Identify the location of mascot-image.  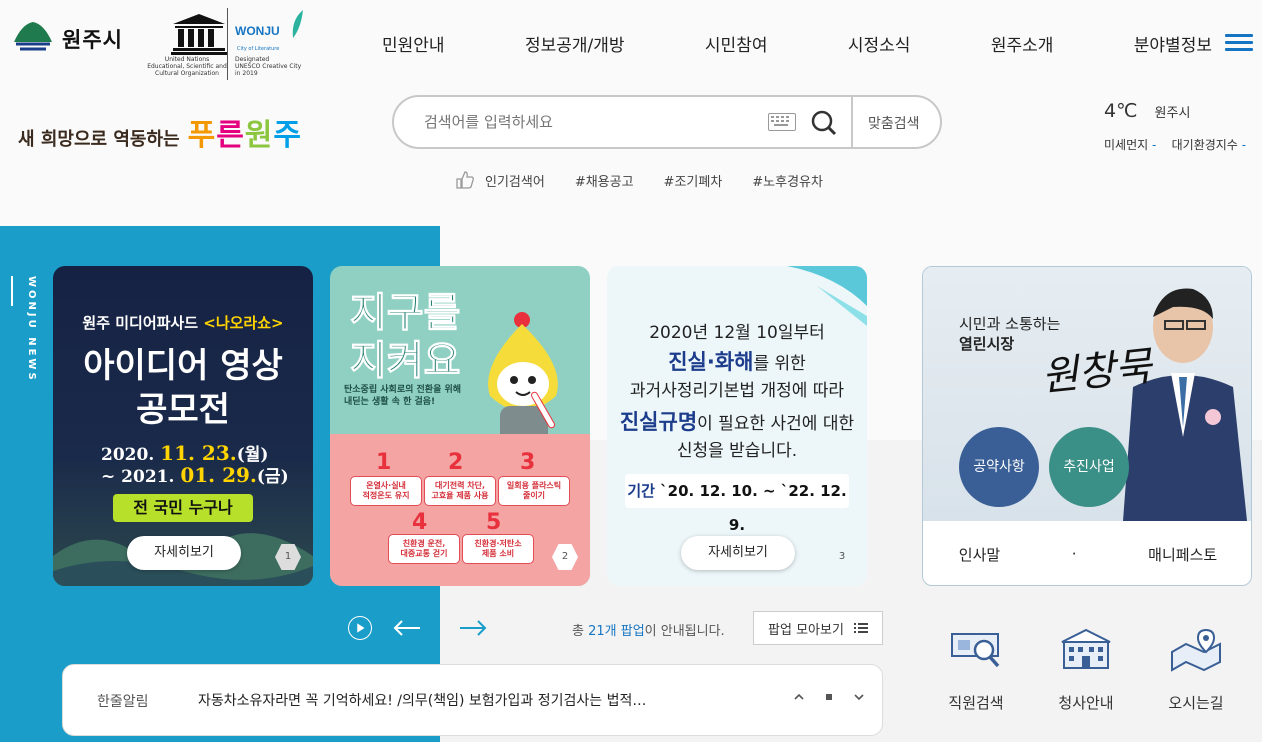
(523, 379).